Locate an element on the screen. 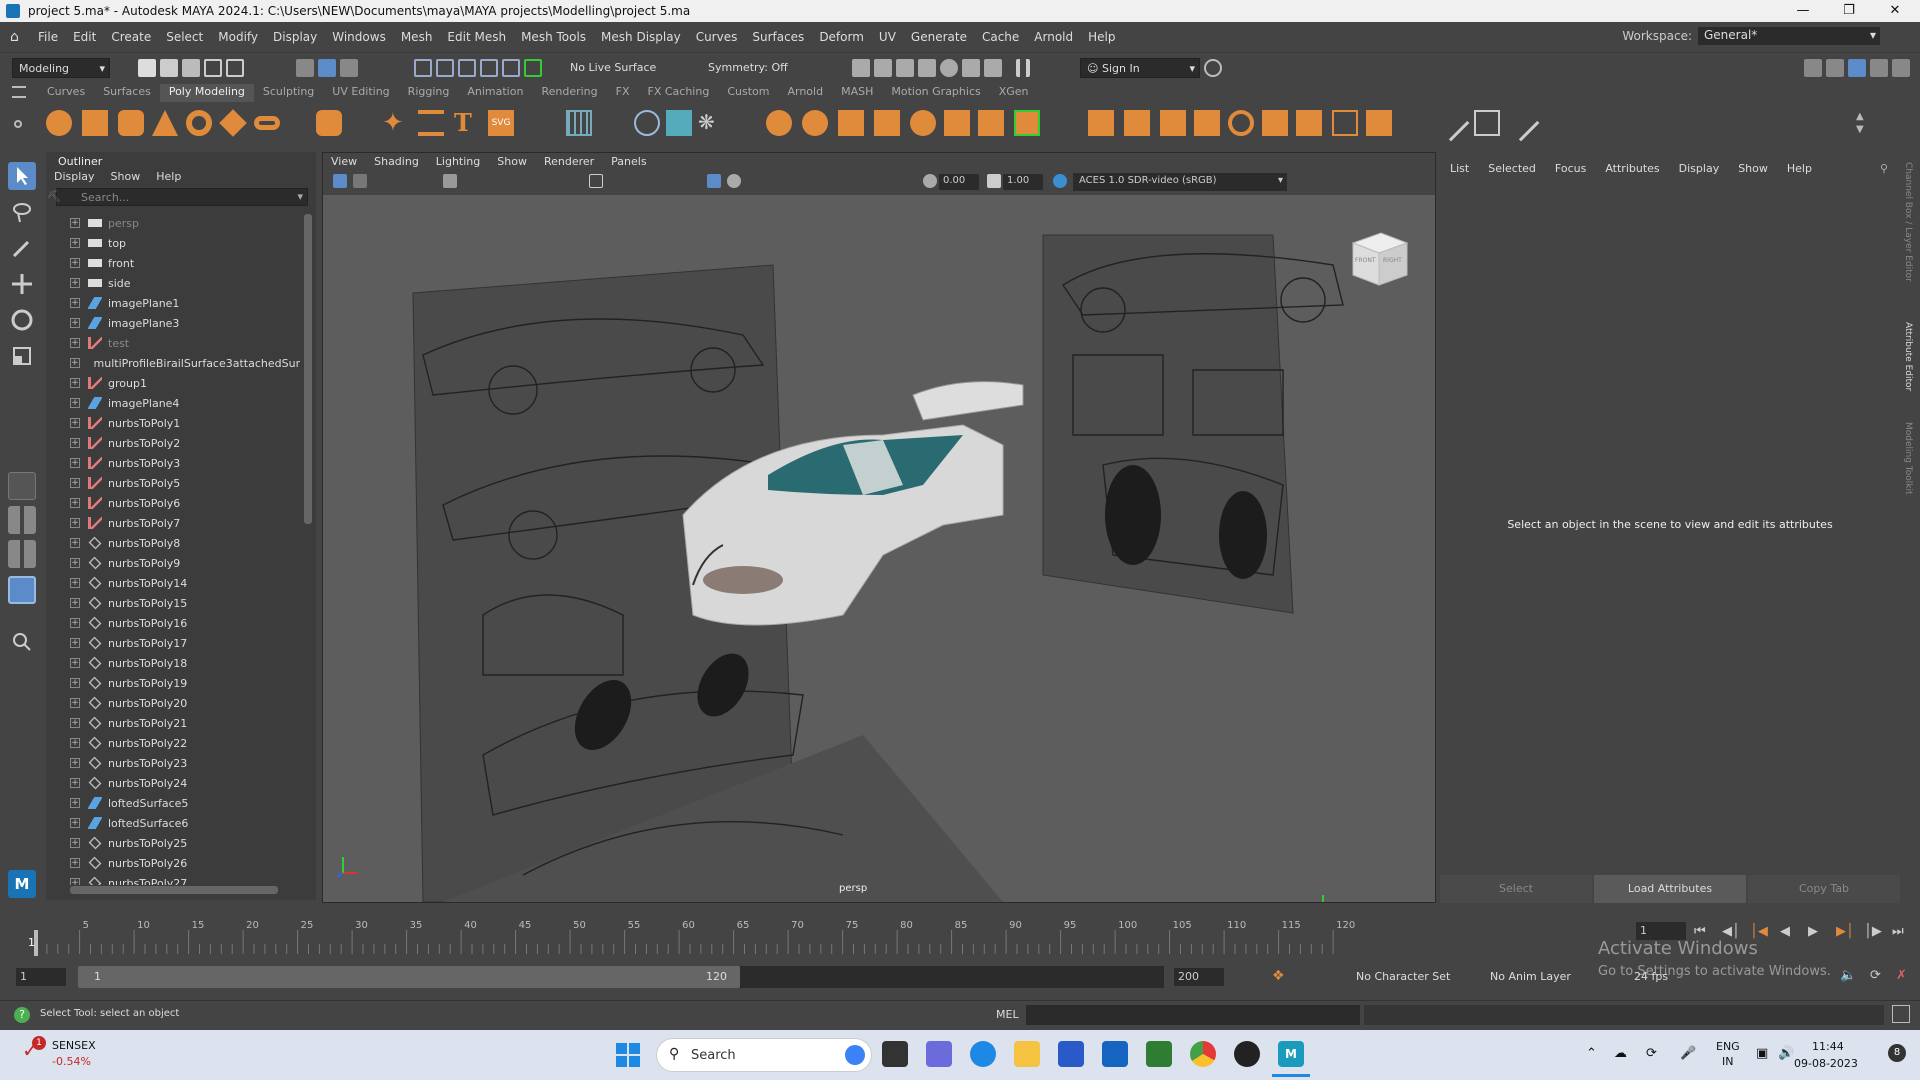 The height and width of the screenshot is (1080, 1920). outliner-menu-show: Show is located at coordinates (126, 176).